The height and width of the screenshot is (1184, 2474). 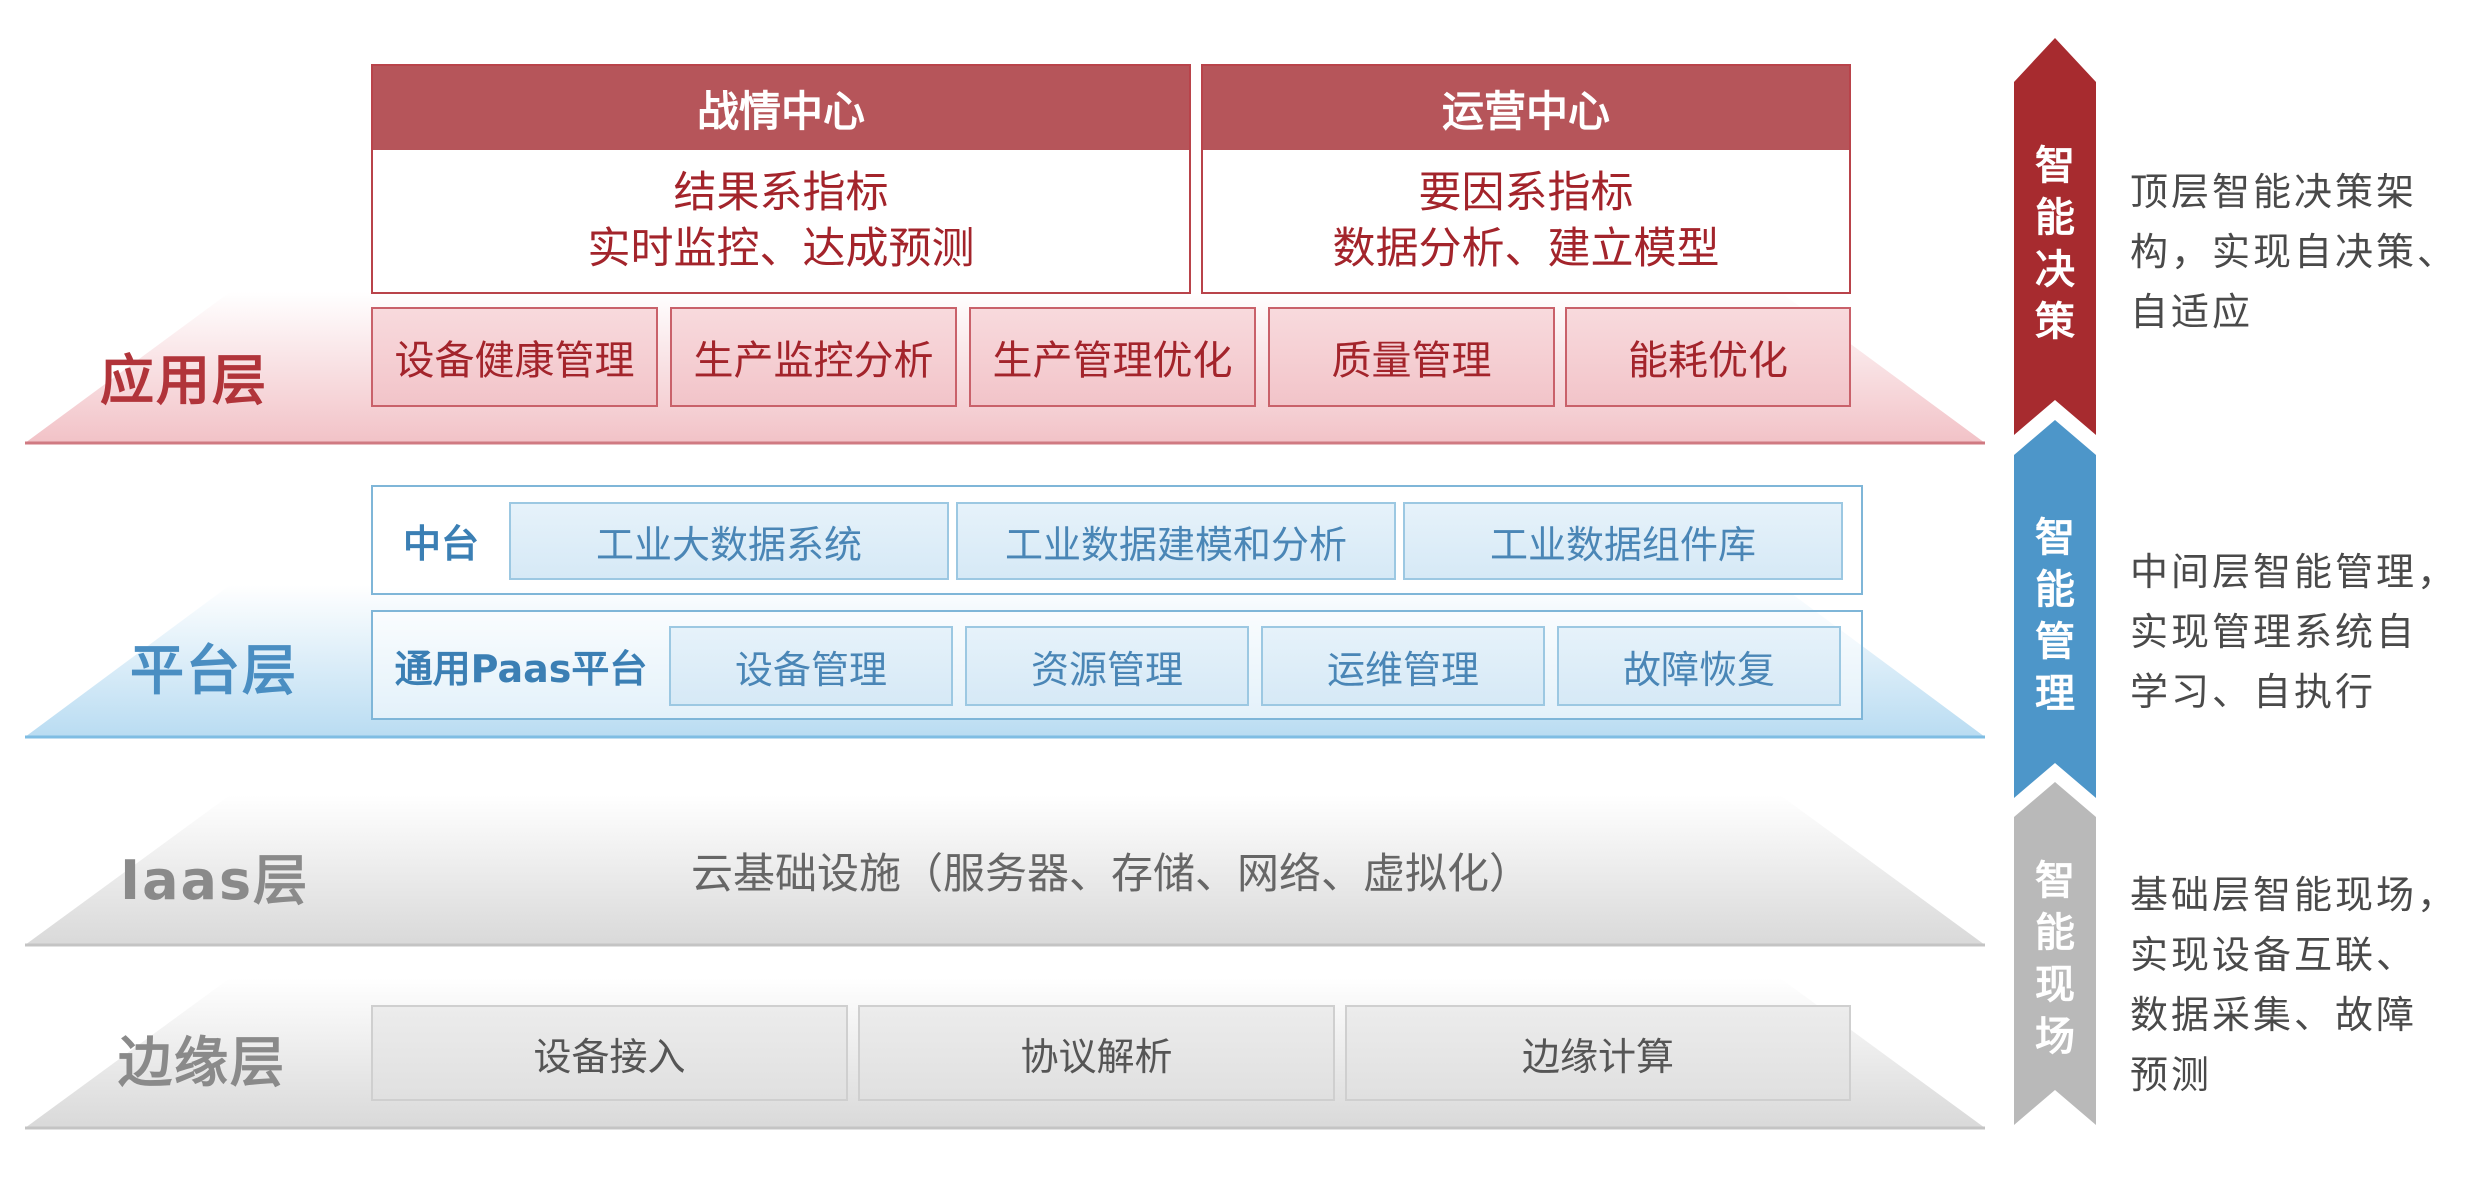 What do you see at coordinates (1526, 193) in the screenshot?
I see `operations-line1: 要因系指标` at bounding box center [1526, 193].